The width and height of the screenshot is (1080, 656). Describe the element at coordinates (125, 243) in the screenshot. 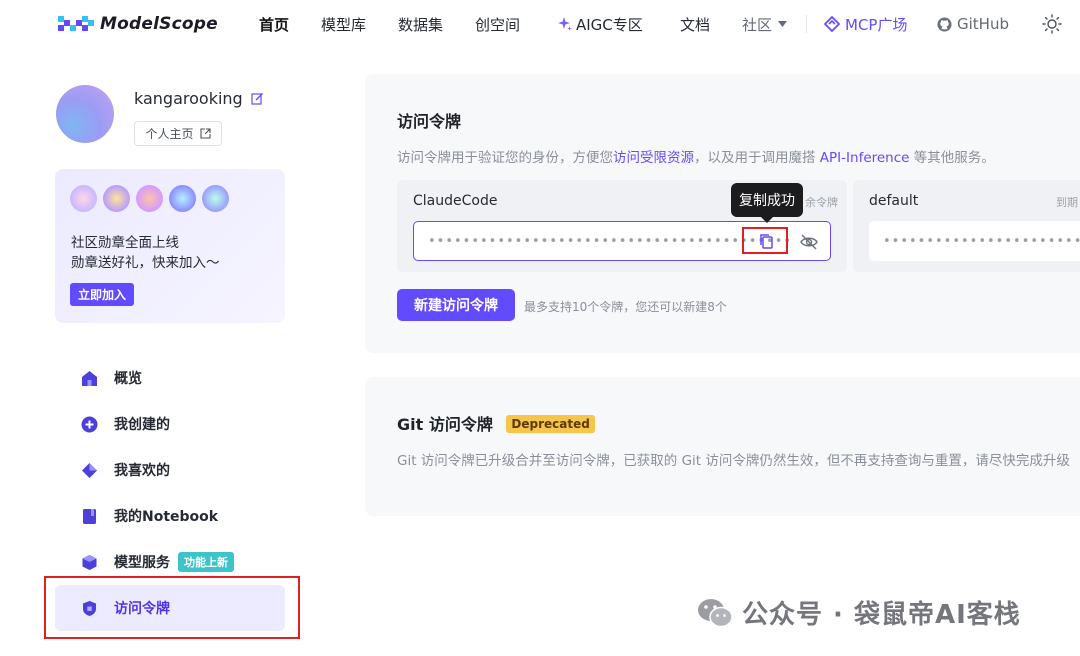

I see `badge-card-line1: 社区勋章全面上线` at that location.